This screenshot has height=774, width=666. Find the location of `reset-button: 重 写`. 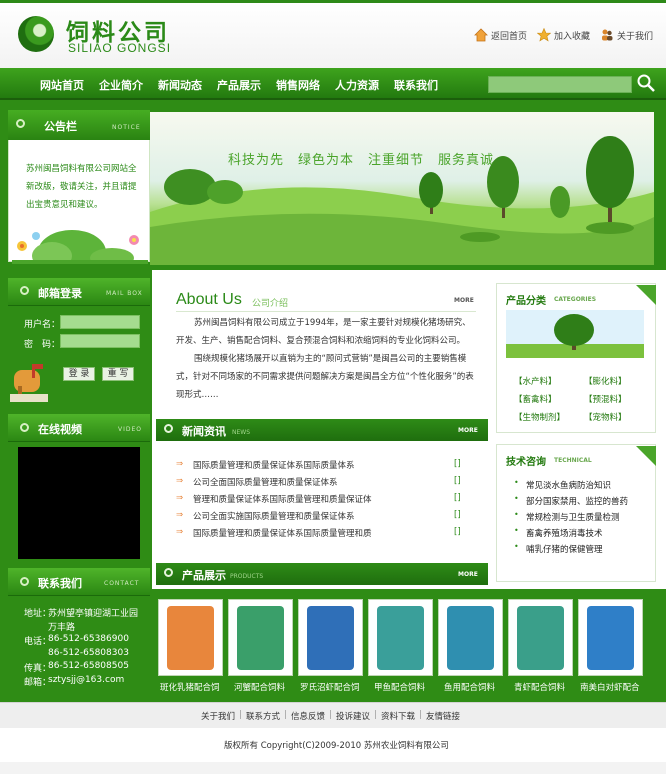

reset-button: 重 写 is located at coordinates (118, 374).